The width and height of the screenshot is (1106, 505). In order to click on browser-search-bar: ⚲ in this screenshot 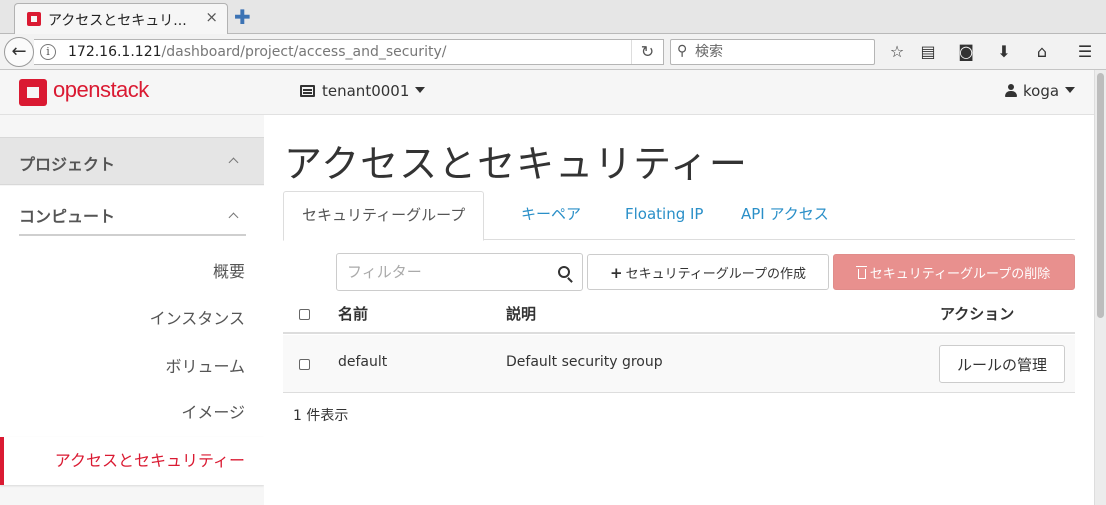, I will do `click(772, 52)`.